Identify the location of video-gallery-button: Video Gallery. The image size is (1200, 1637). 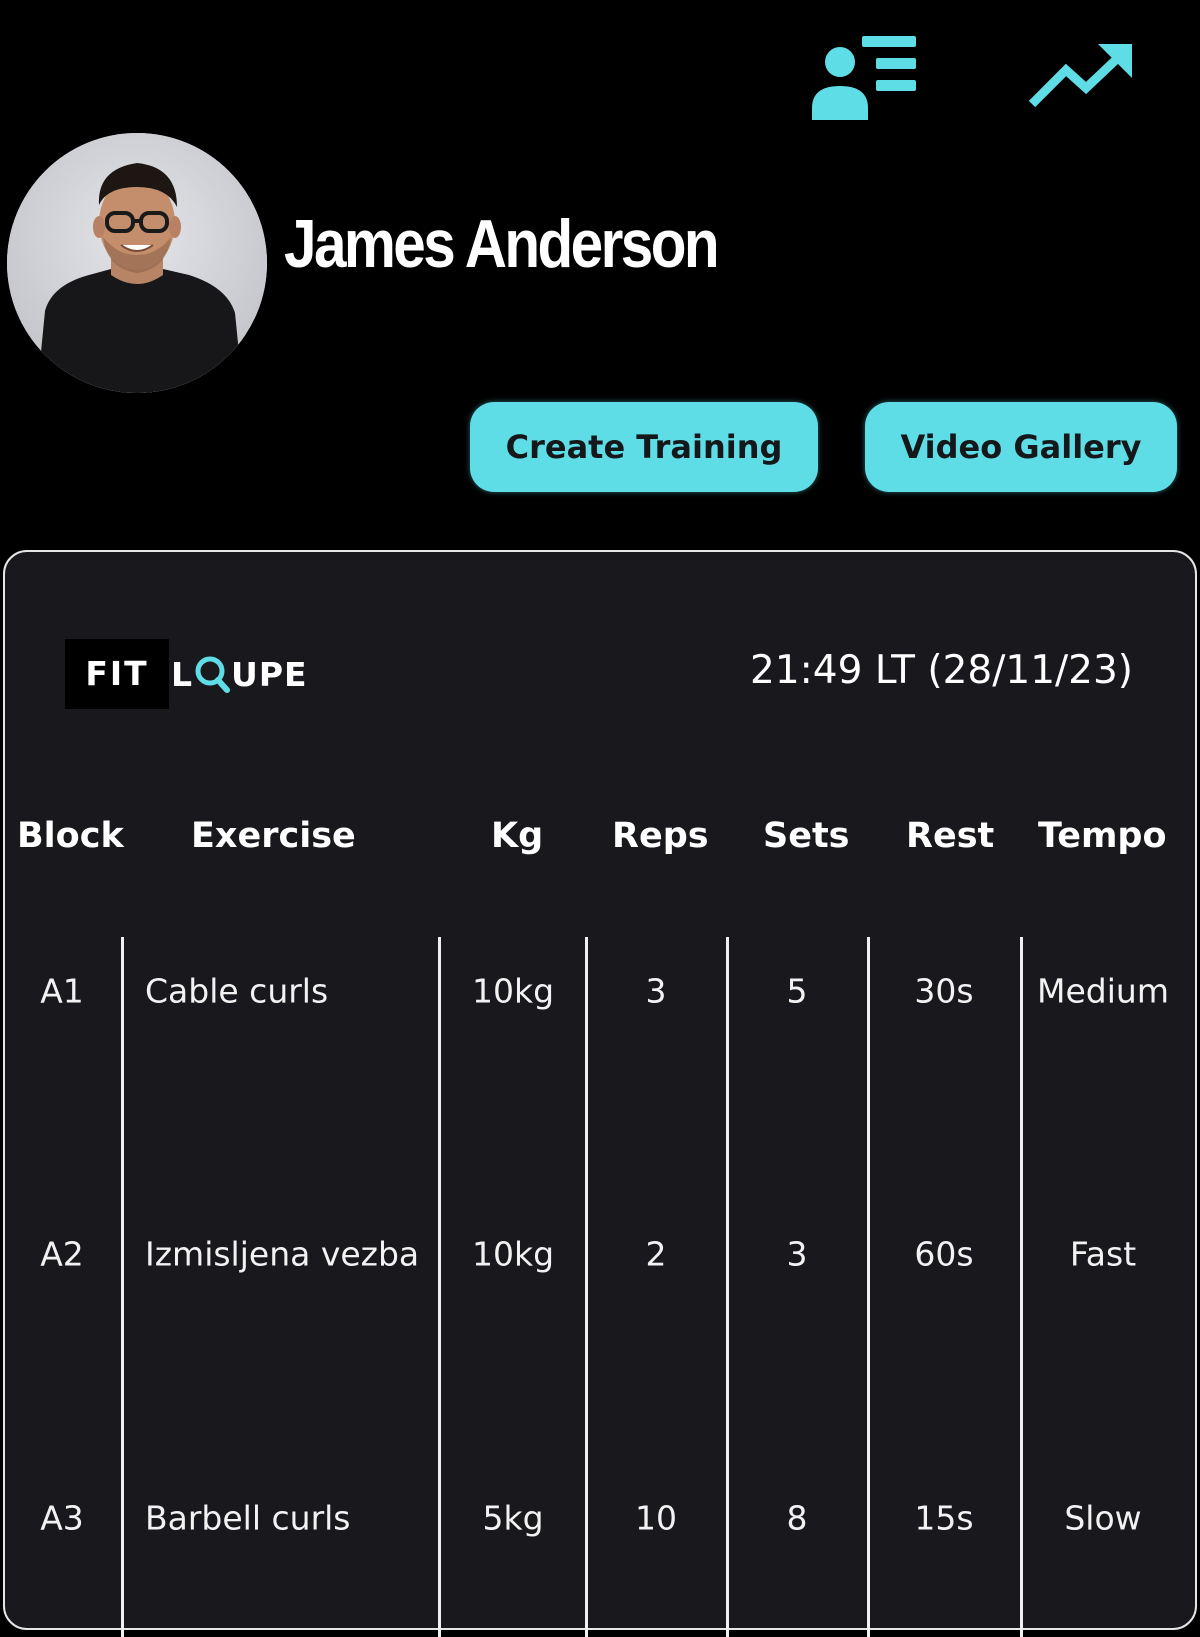
(1021, 447).